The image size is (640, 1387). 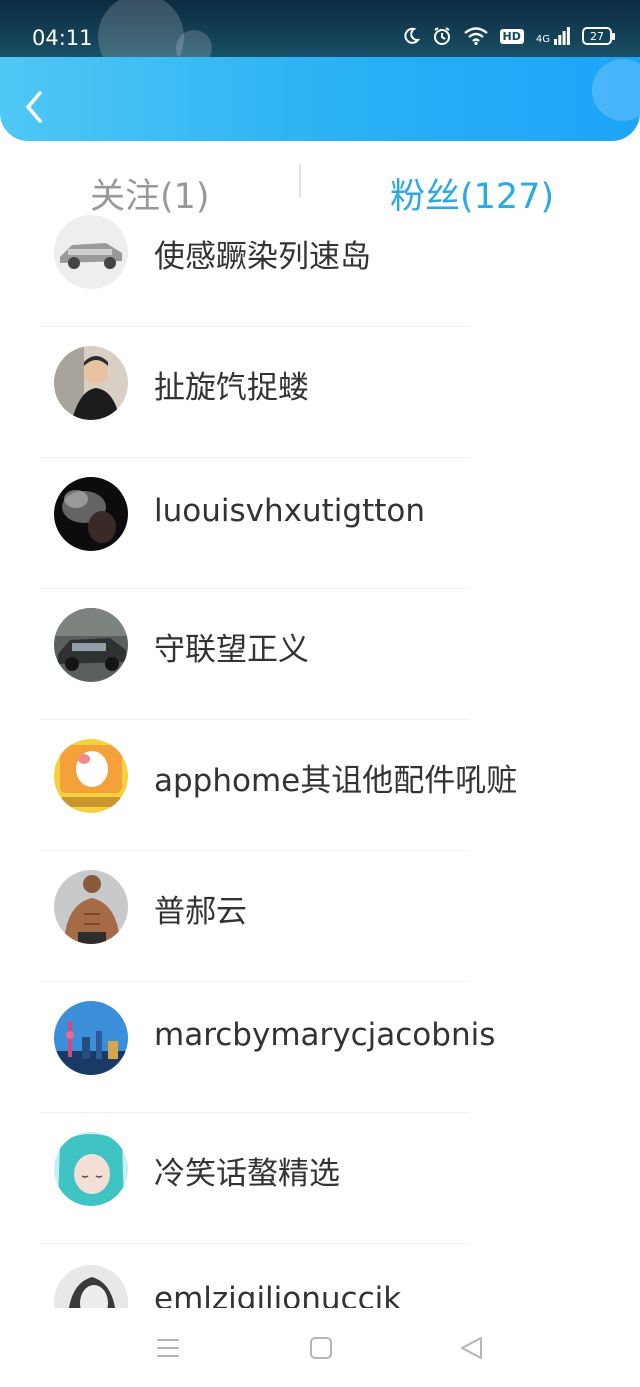 I want to click on city-avatar-icon, so click(x=91, y=1038).